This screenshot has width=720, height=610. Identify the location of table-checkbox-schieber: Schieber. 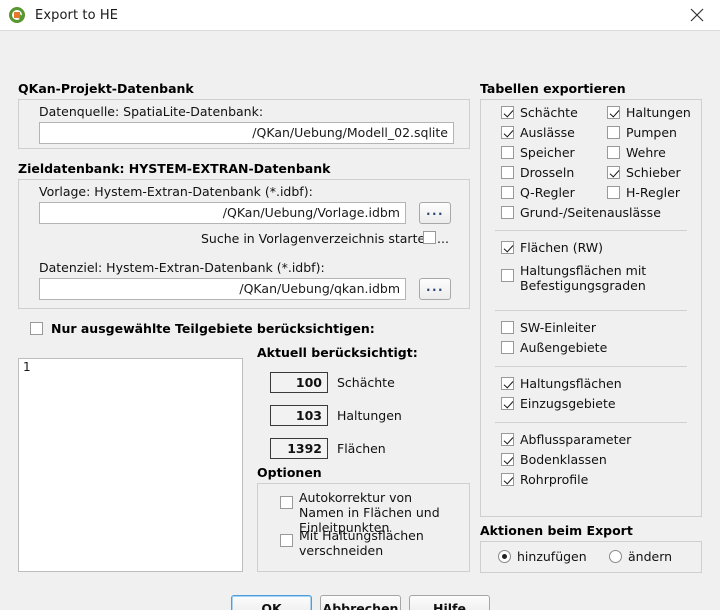
(644, 173).